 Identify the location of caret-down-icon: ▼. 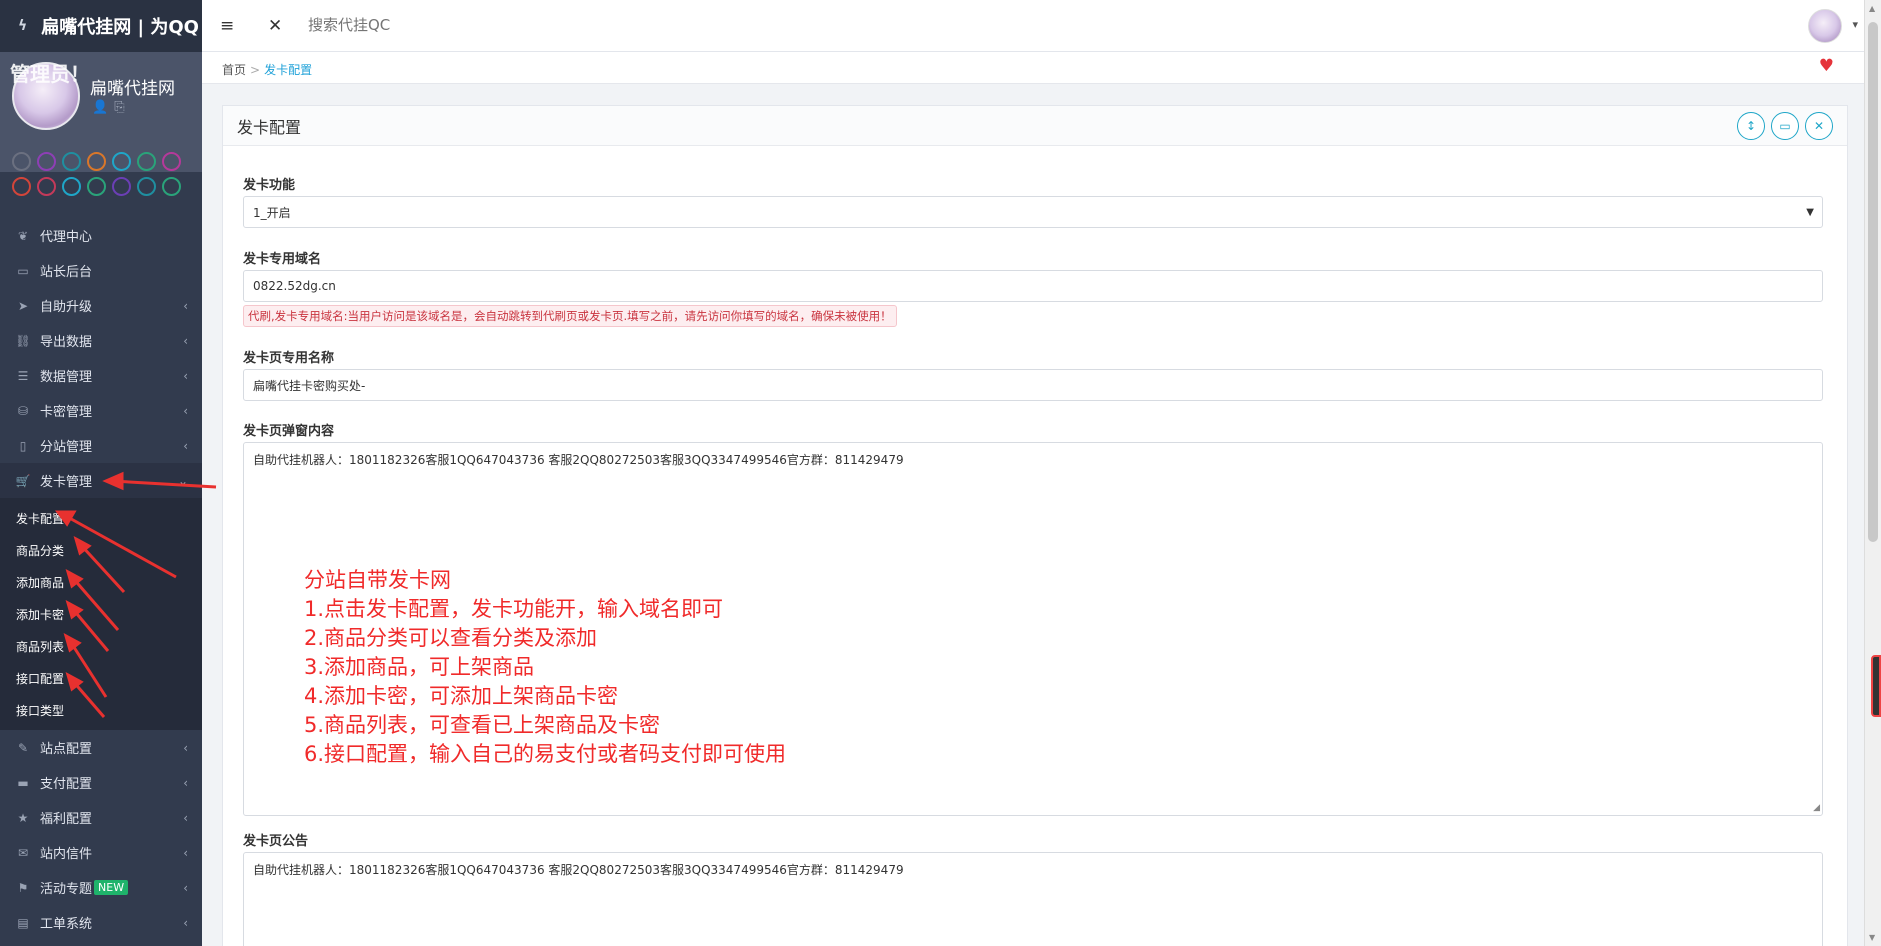
(1810, 212).